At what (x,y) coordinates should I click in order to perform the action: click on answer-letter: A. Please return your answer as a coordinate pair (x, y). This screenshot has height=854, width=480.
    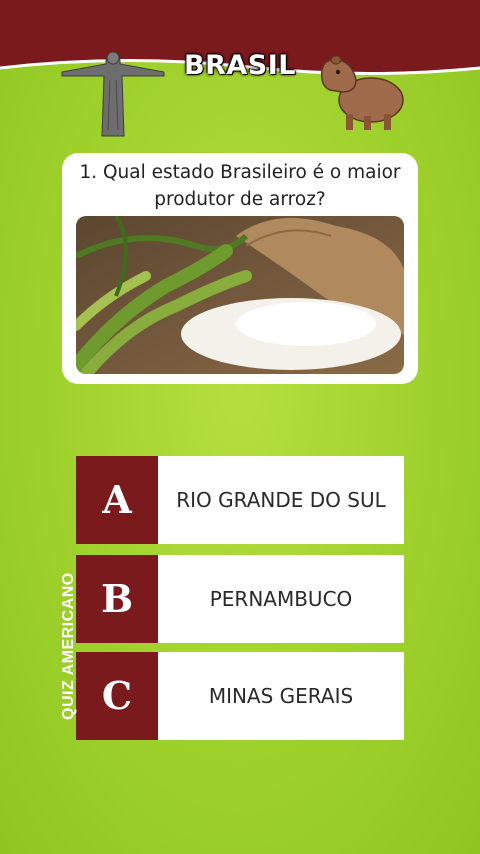
    Looking at the image, I should click on (117, 500).